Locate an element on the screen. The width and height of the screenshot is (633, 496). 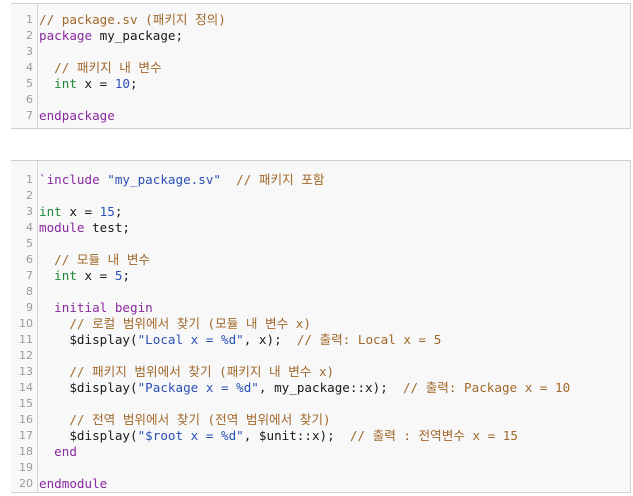
line-number: 17 is located at coordinates (26, 435).